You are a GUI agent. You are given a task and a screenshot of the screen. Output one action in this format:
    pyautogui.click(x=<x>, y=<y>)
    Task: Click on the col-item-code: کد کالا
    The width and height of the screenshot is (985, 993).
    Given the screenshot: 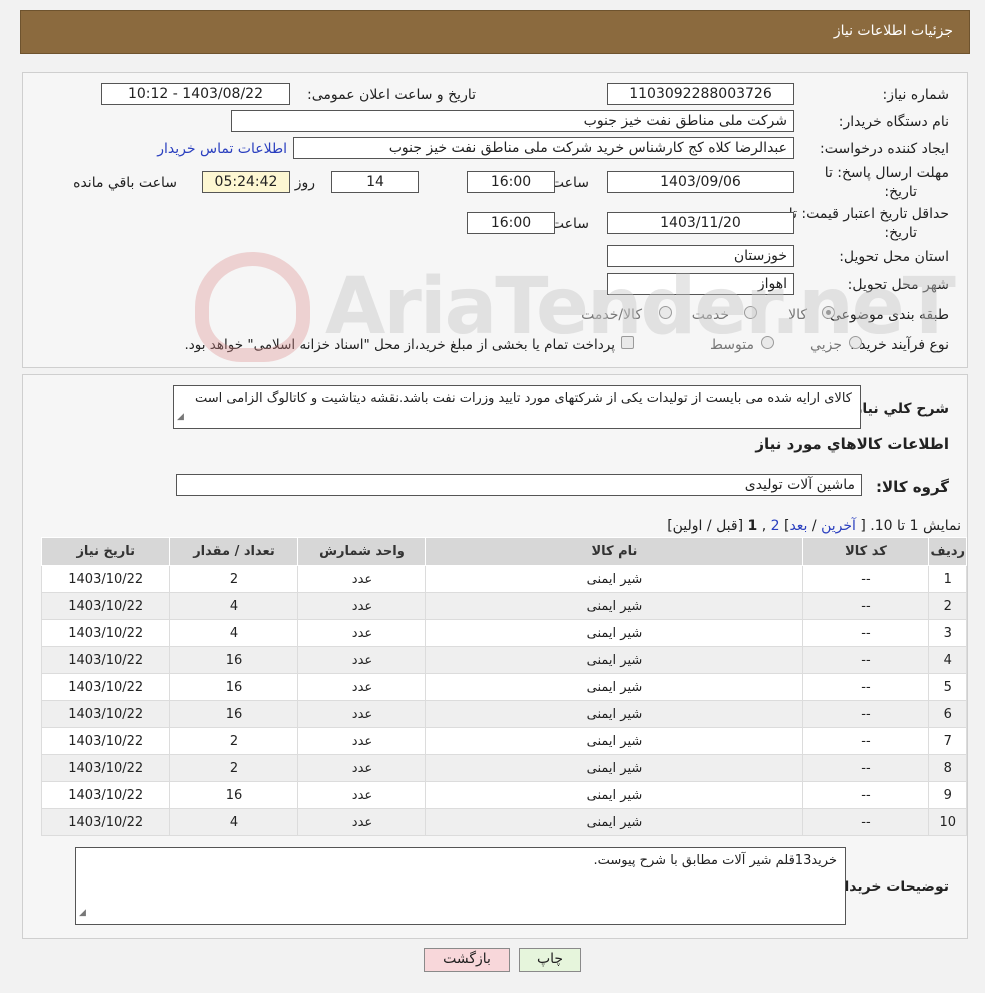 What is the action you would take?
    pyautogui.click(x=866, y=551)
    